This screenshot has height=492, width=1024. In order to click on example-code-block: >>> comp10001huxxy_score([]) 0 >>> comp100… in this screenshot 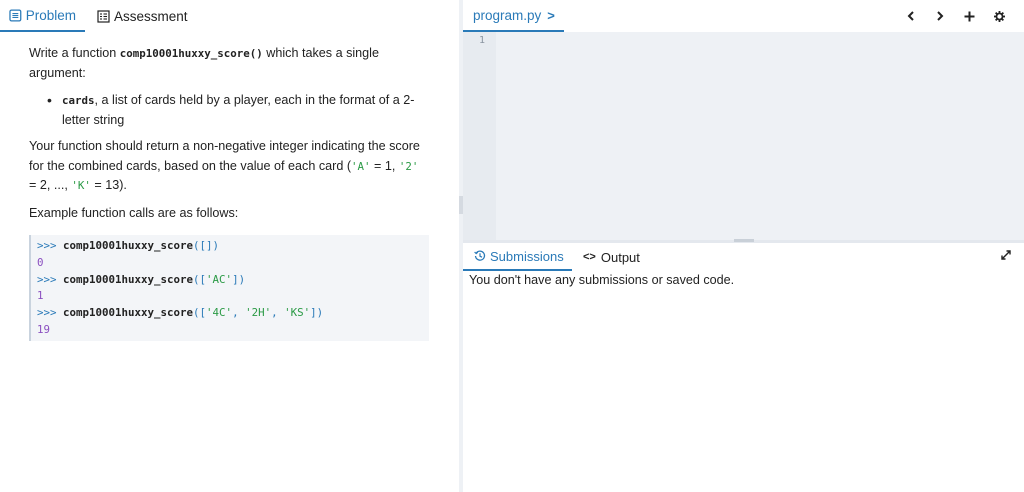, I will do `click(229, 288)`.